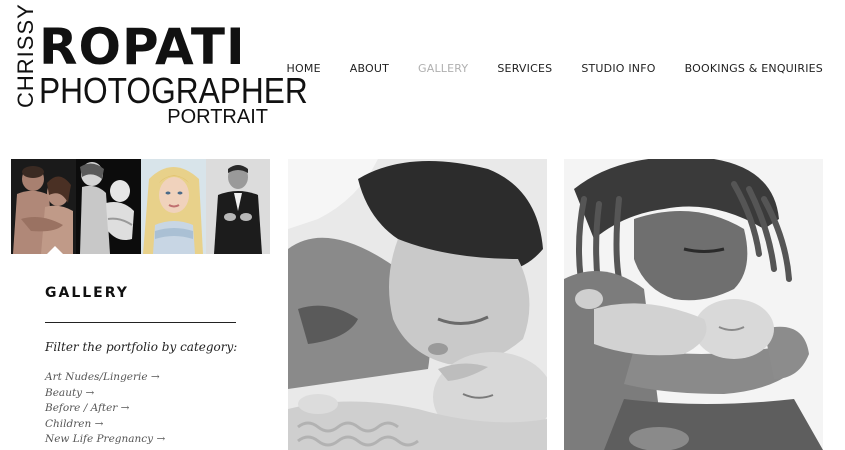  What do you see at coordinates (142, 47) in the screenshot?
I see `logo-surname: ROPATI` at bounding box center [142, 47].